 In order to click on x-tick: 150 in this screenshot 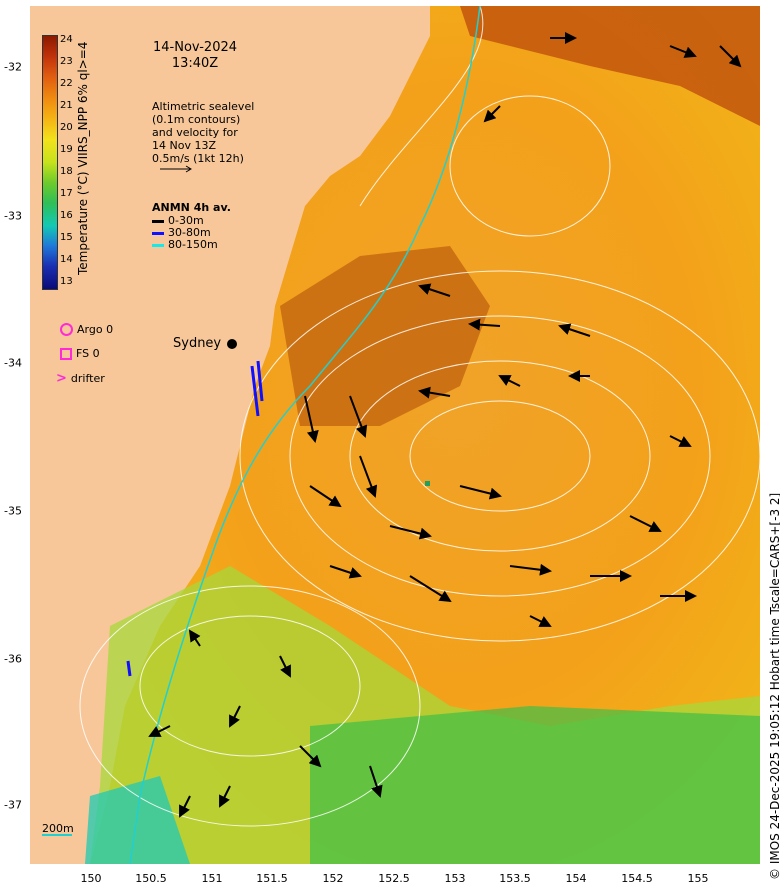, I will do `click(91, 878)`.